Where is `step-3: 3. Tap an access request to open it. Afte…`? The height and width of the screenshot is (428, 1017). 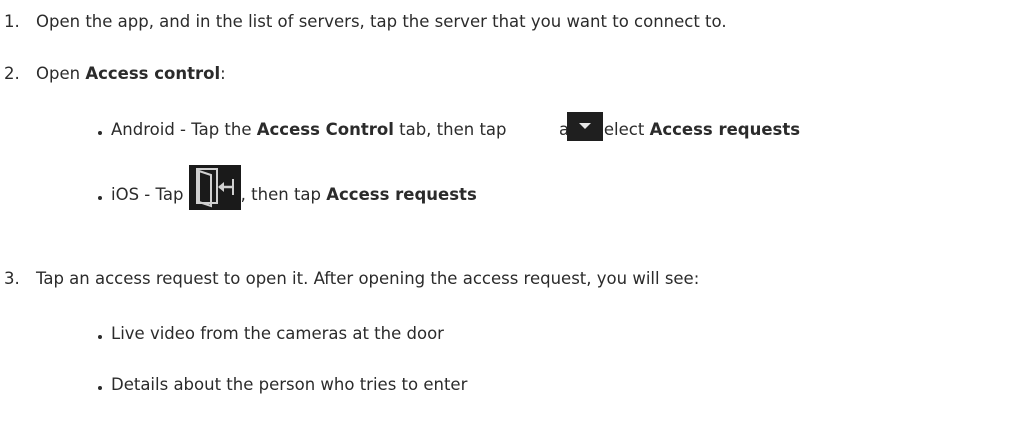 step-3: 3. Tap an access request to open it. Afte… is located at coordinates (349, 279).